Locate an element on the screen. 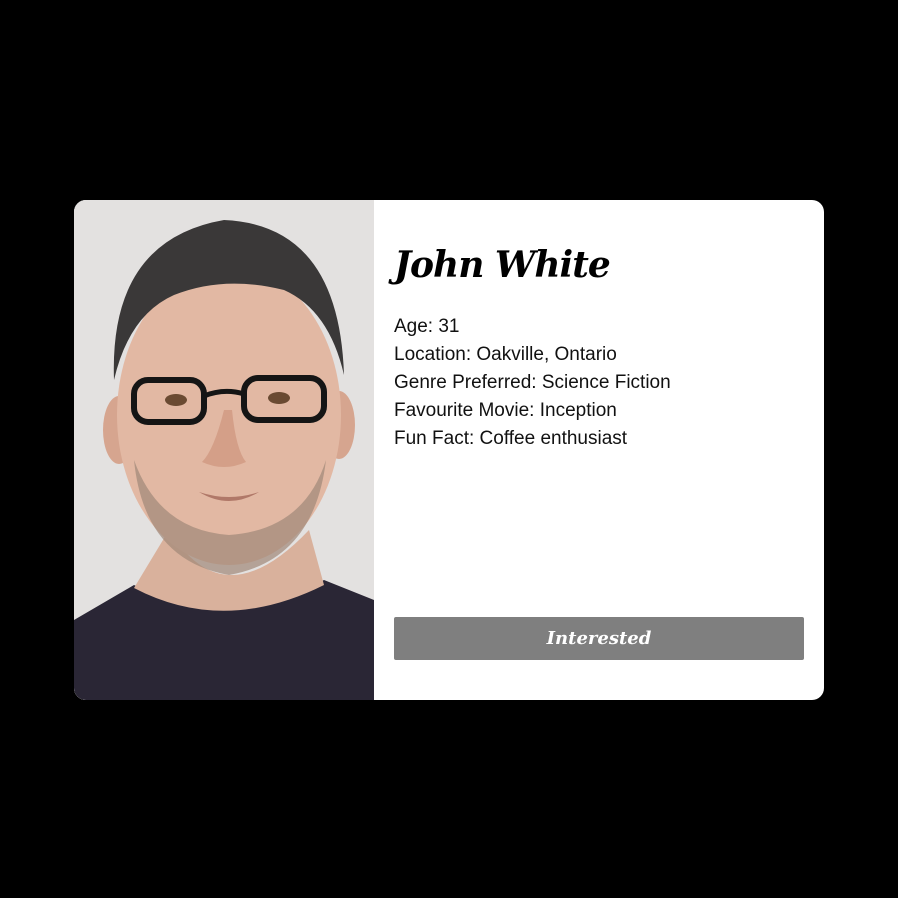 The image size is (898, 898). profile-name: John White is located at coordinates (502, 265).